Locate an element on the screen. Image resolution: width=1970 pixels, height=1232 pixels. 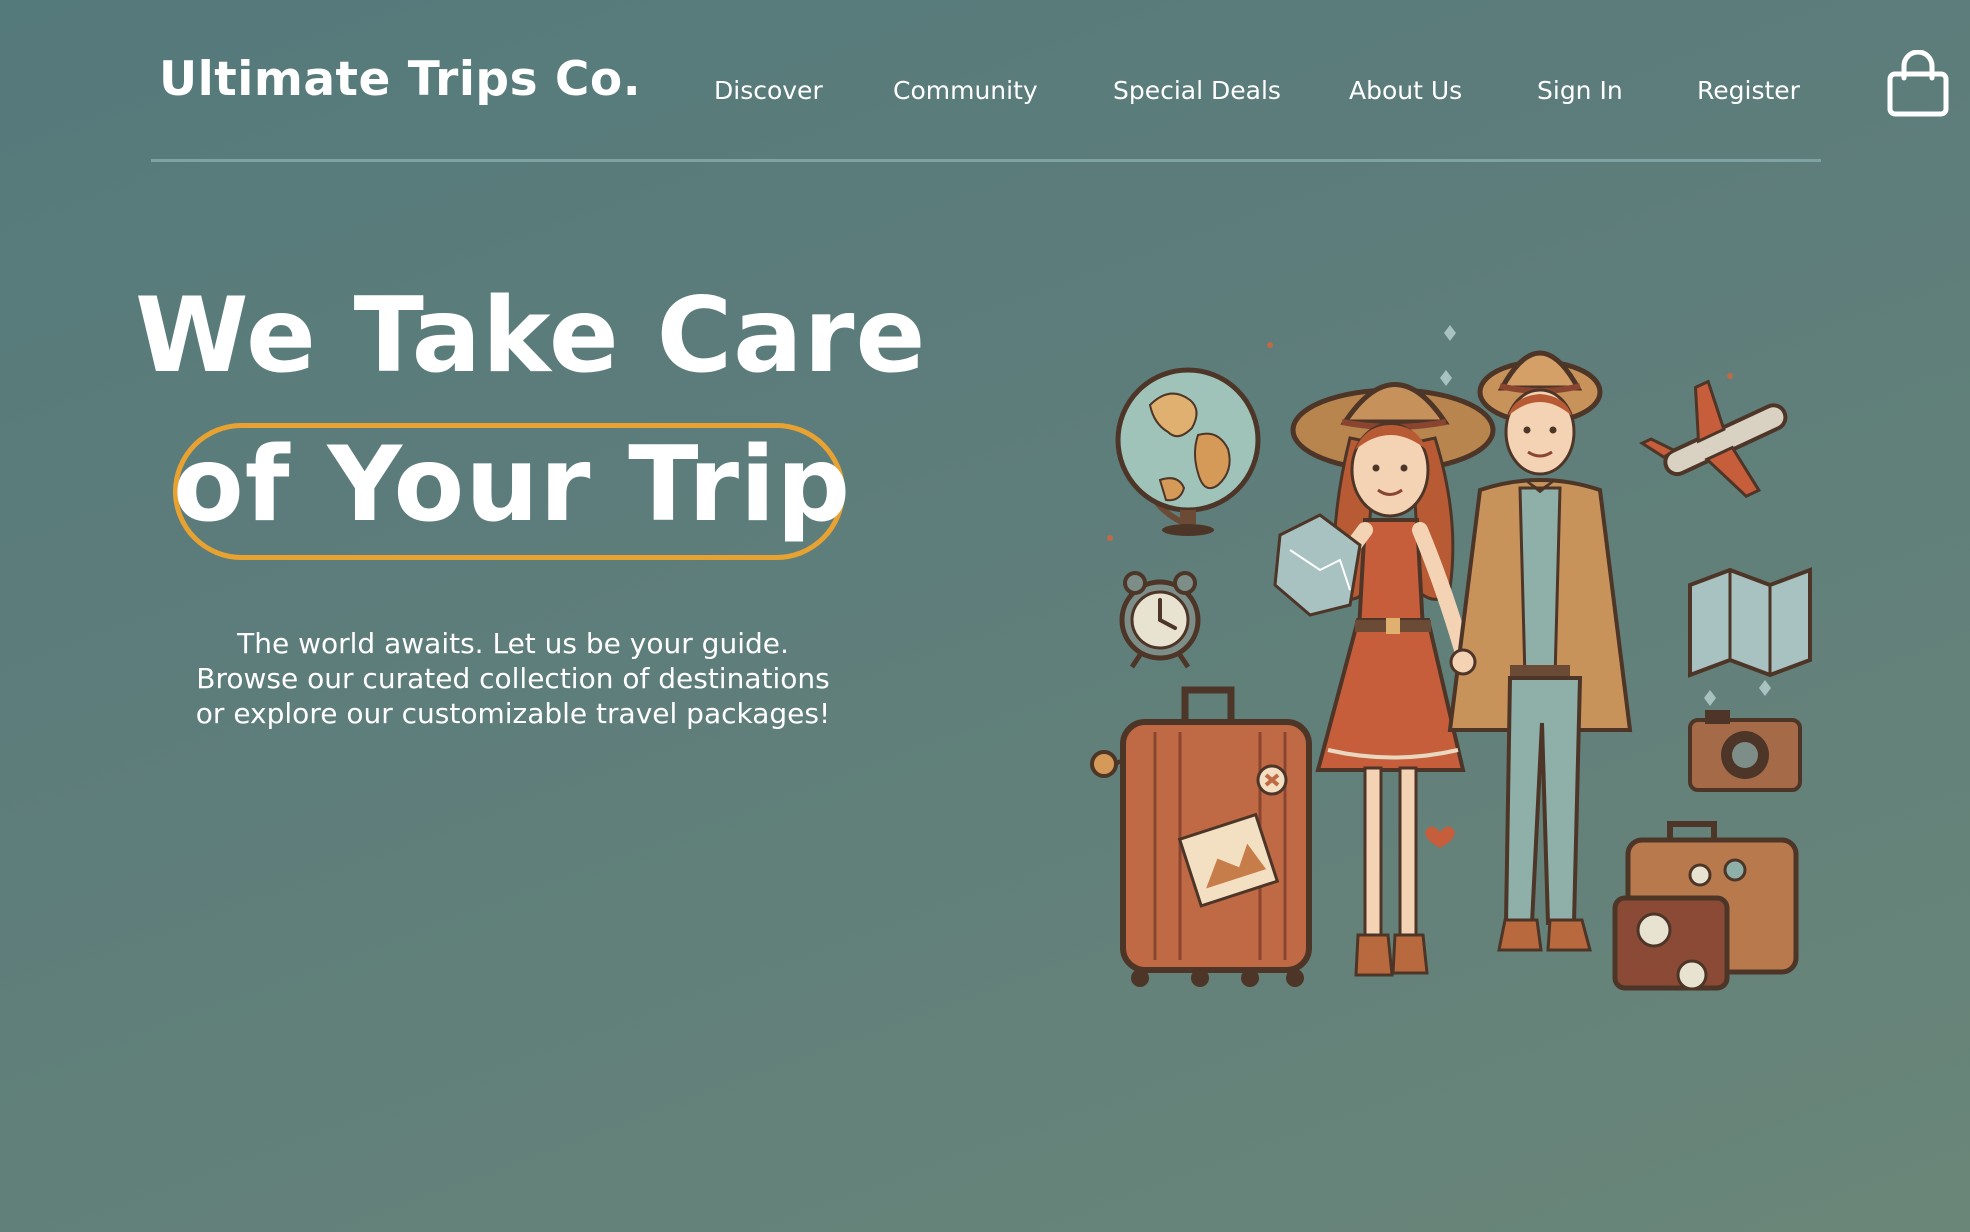
nav-sign-in: Sign In is located at coordinates (1580, 90).